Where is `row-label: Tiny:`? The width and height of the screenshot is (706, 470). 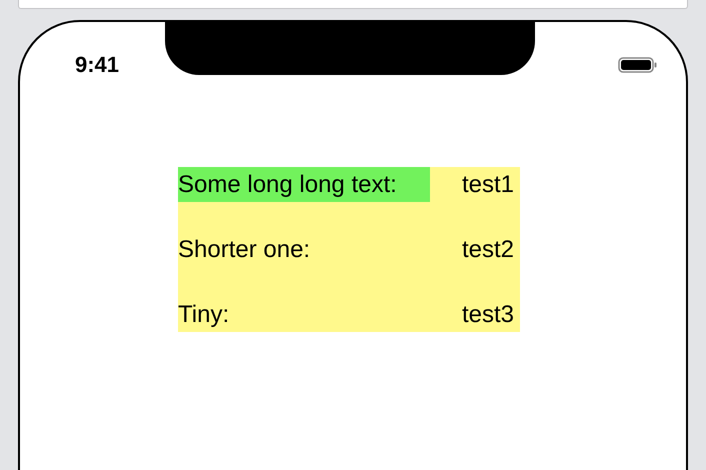 row-label: Tiny: is located at coordinates (204, 315).